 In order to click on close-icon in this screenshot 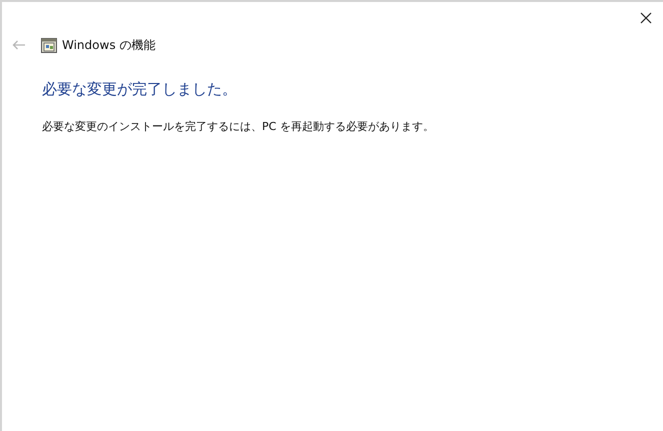, I will do `click(646, 18)`.